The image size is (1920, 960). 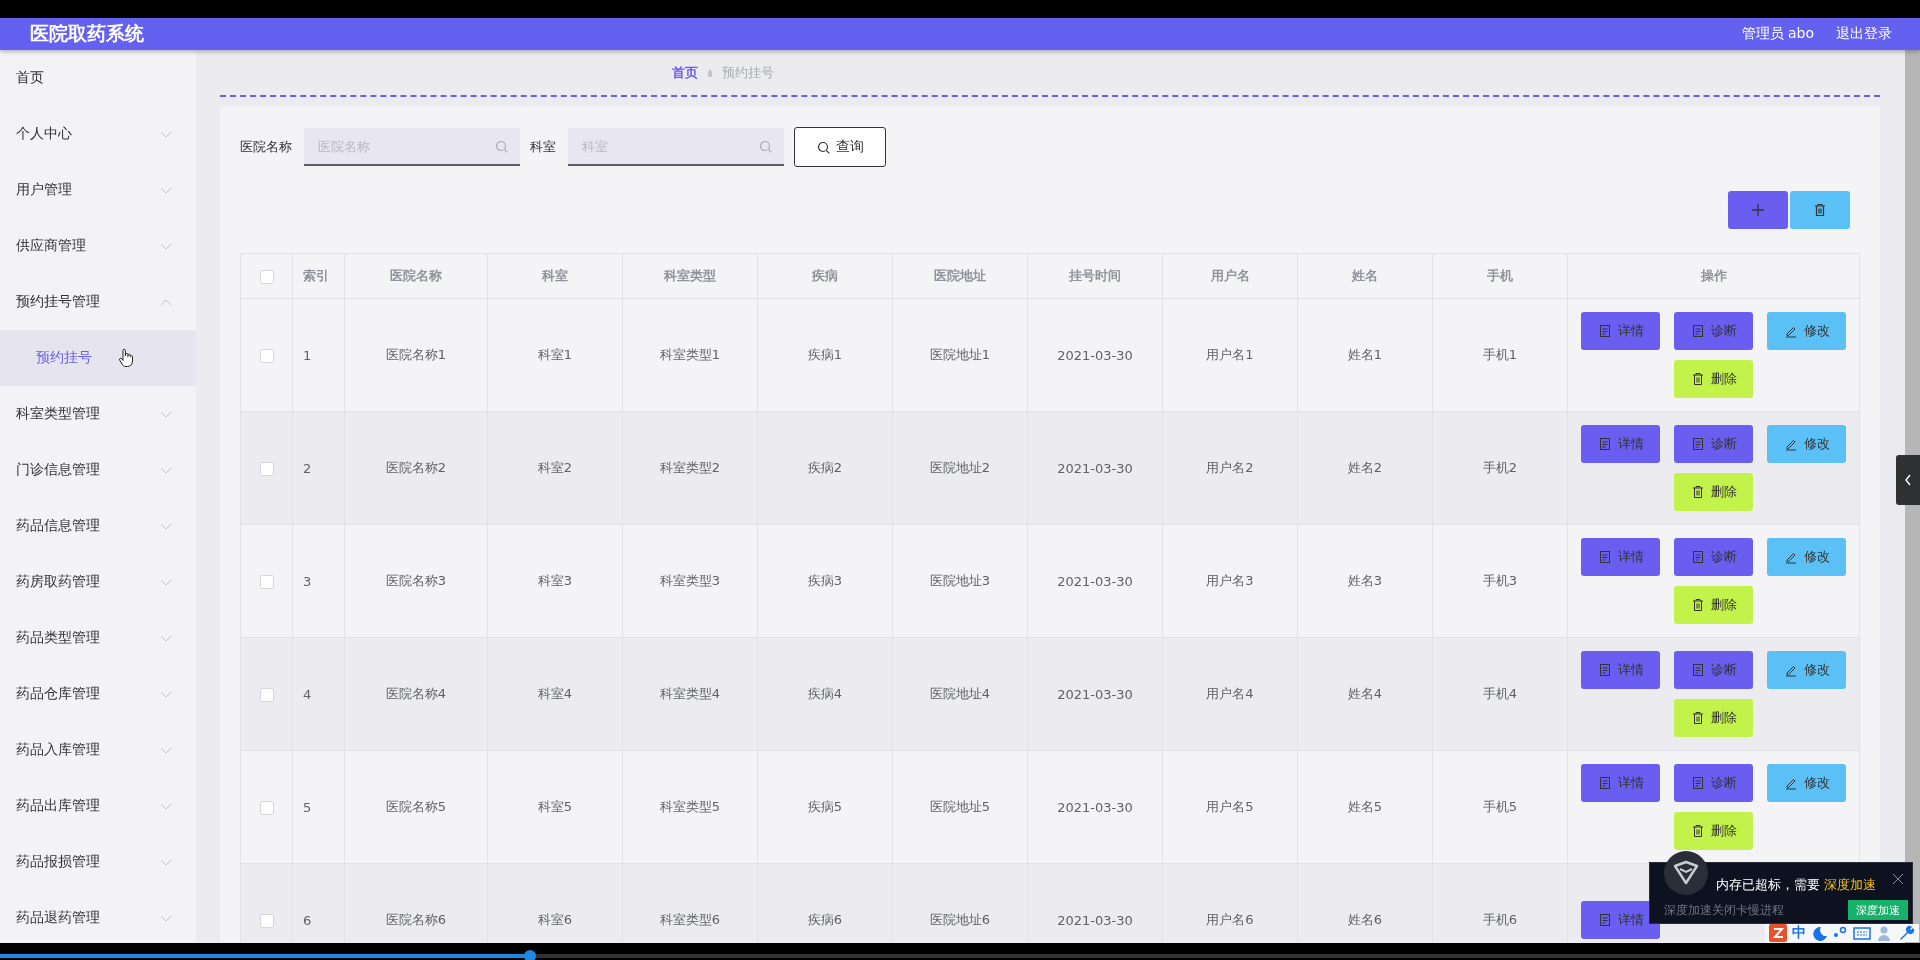 I want to click on table-cell: 医院地址2, so click(x=960, y=468).